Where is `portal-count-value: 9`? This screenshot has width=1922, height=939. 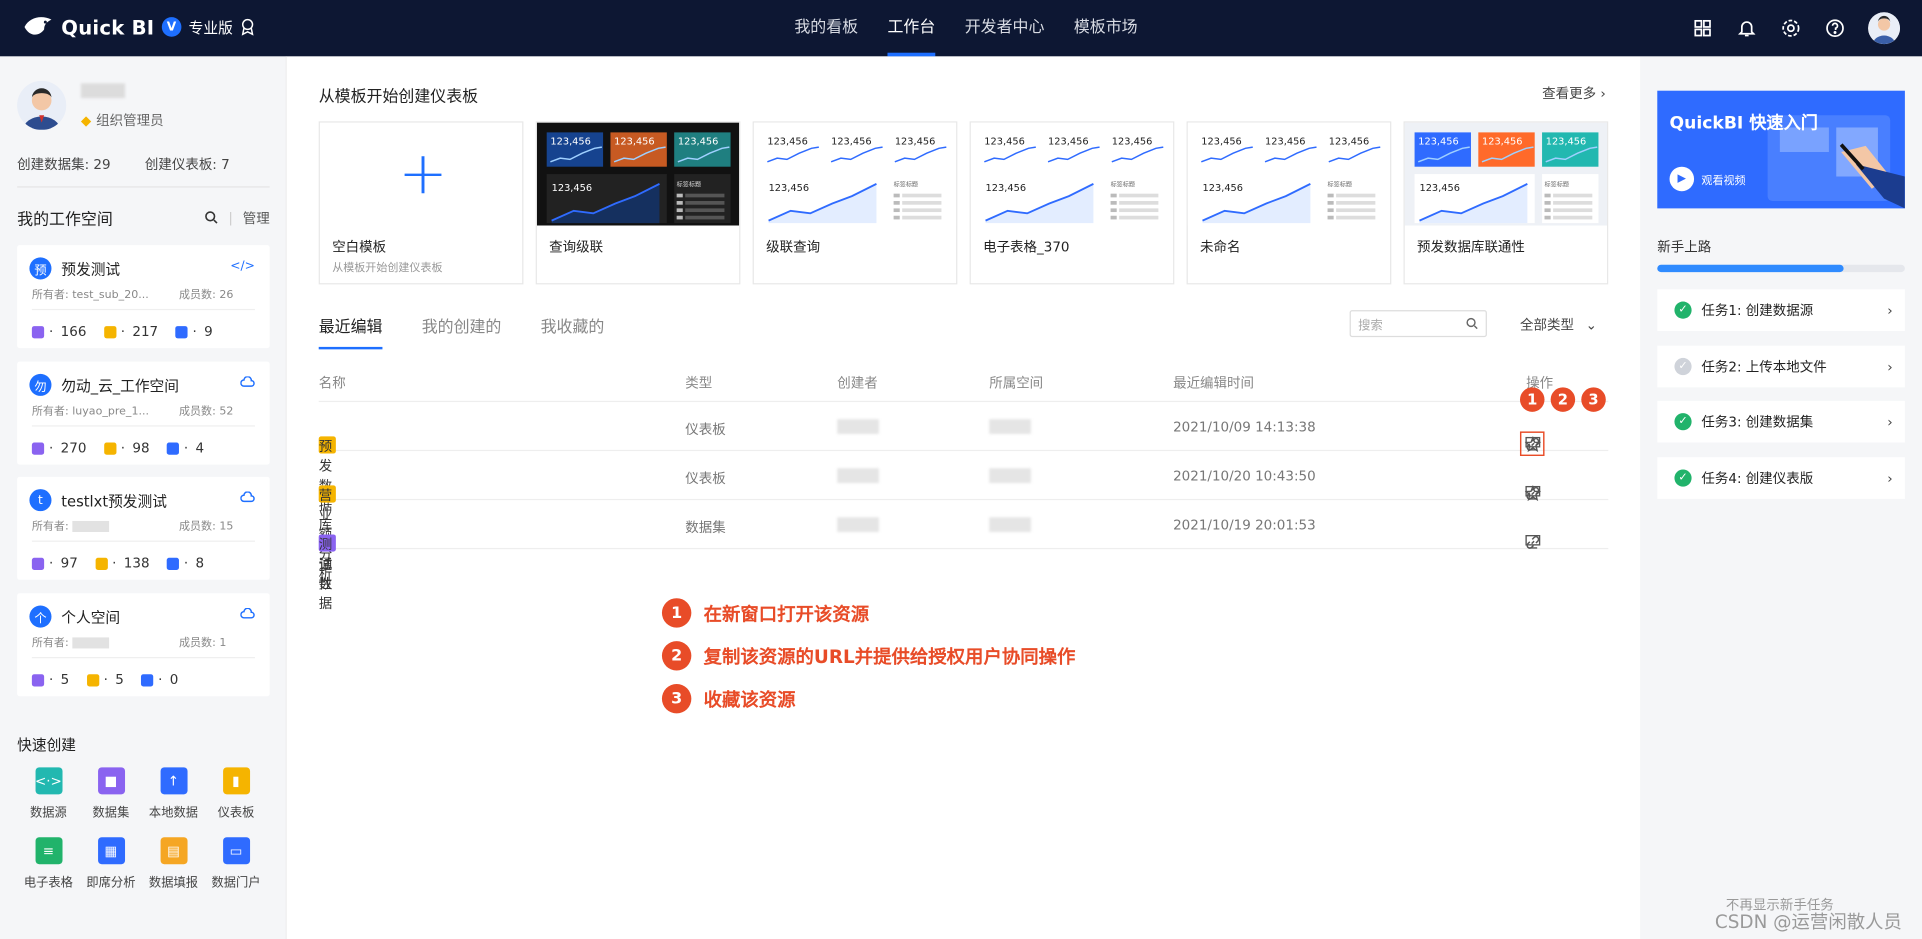 portal-count-value: 9 is located at coordinates (208, 331).